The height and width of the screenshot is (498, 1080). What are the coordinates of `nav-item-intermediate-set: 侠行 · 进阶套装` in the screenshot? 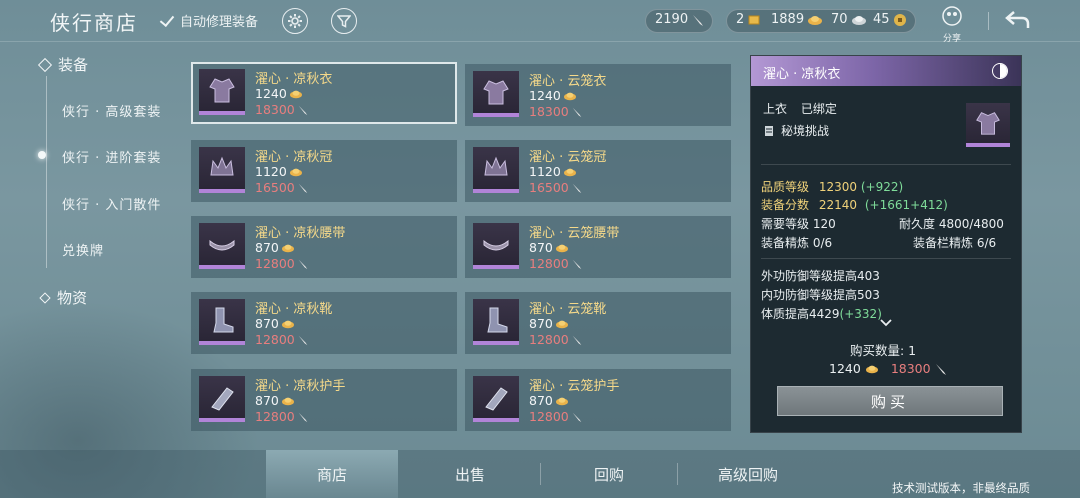 It's located at (99, 156).